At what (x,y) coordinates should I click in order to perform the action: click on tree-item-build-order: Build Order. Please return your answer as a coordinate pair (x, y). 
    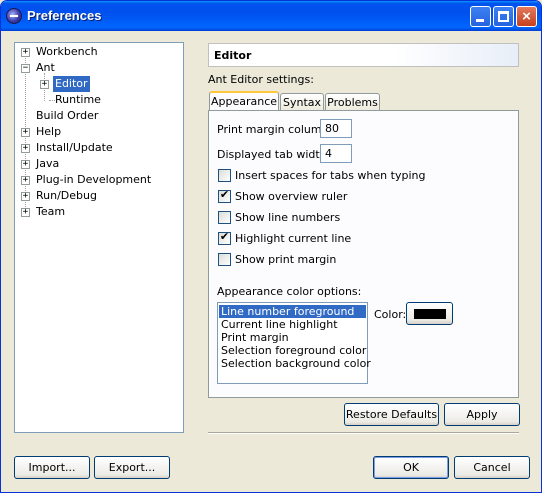
    Looking at the image, I should click on (99, 116).